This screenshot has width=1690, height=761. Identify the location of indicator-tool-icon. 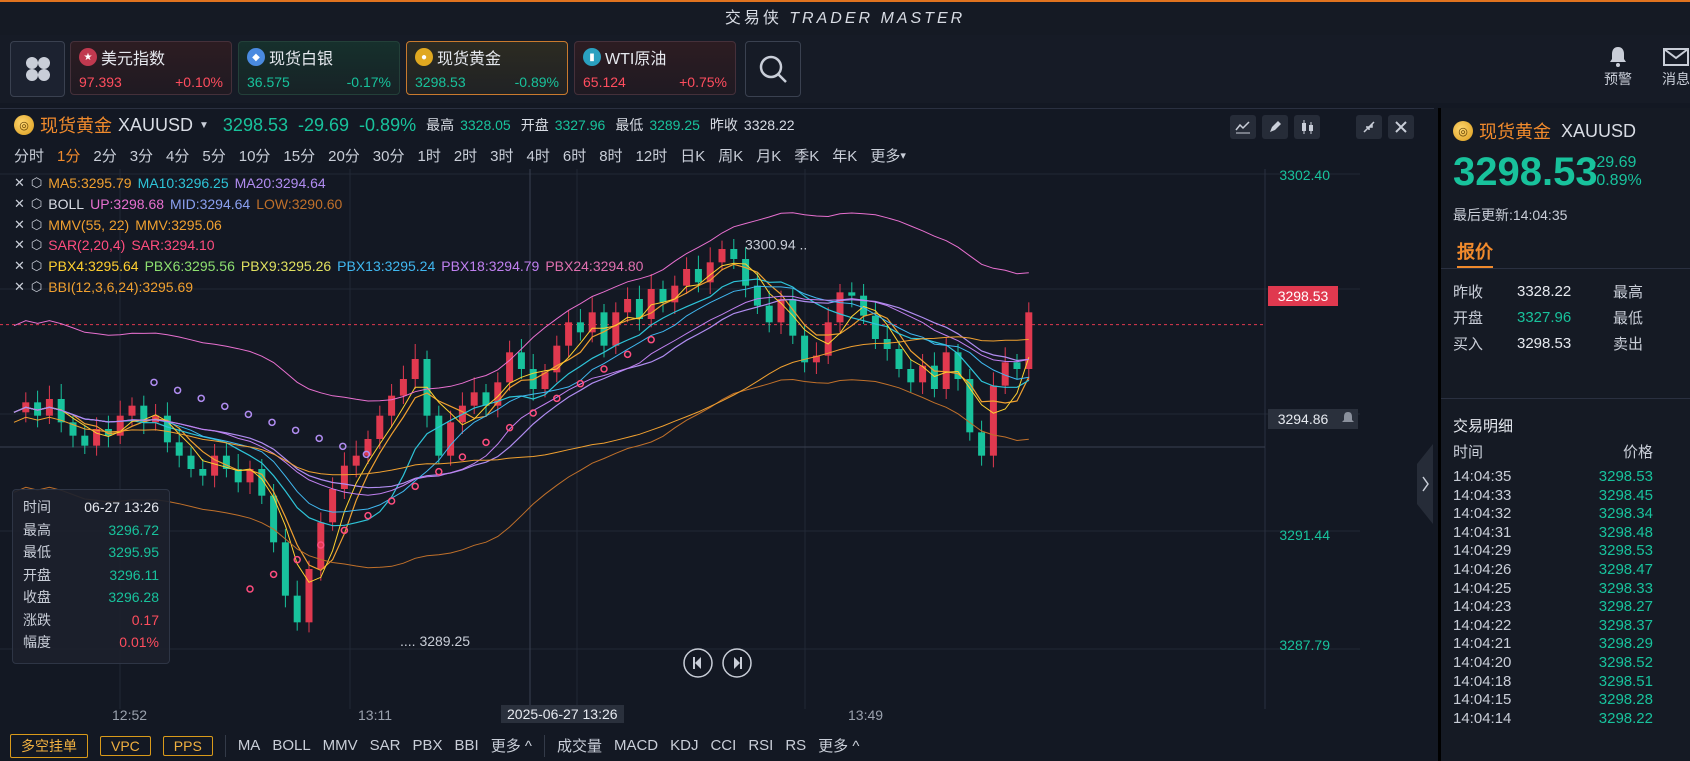
(1243, 127).